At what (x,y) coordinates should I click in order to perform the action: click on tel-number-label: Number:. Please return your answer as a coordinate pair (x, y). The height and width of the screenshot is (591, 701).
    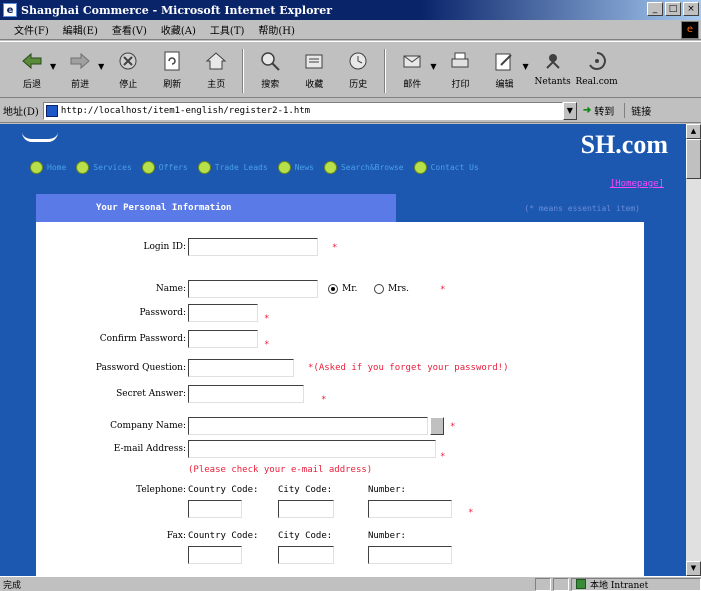
    Looking at the image, I should click on (387, 490).